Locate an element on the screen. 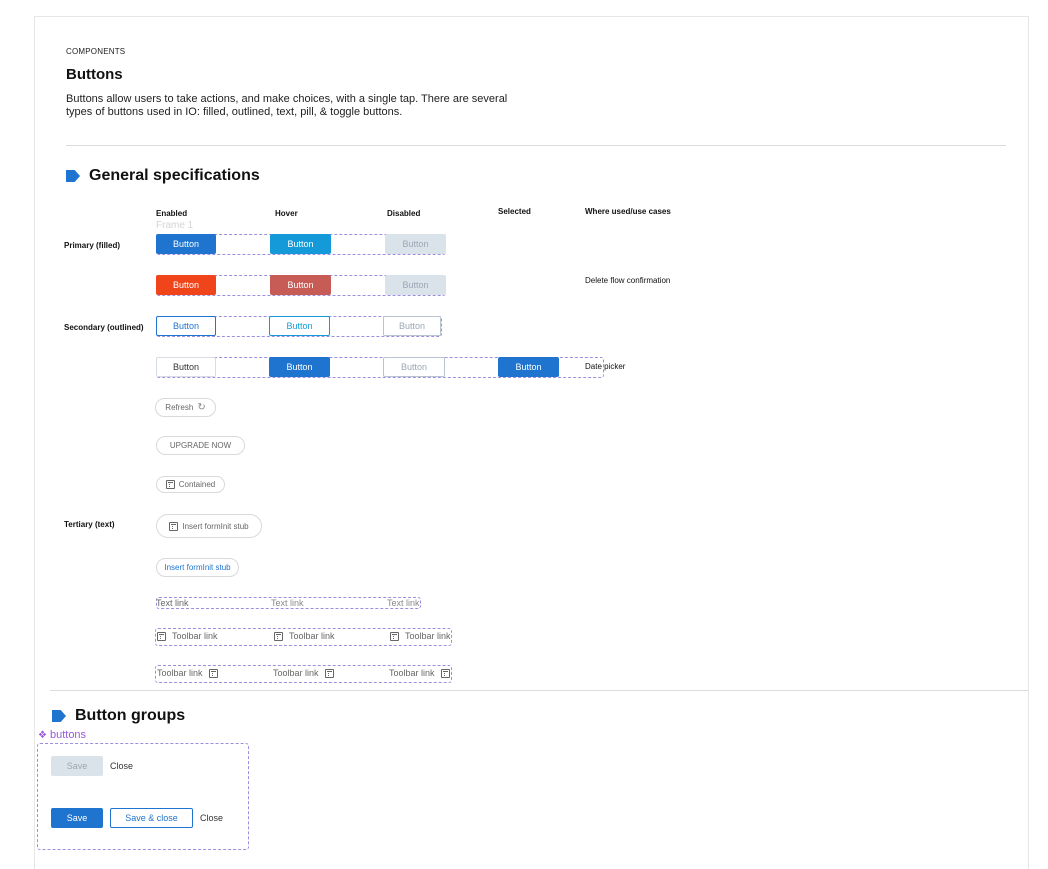 This screenshot has height=869, width=1048. section-title: Button groups is located at coordinates (130, 715).